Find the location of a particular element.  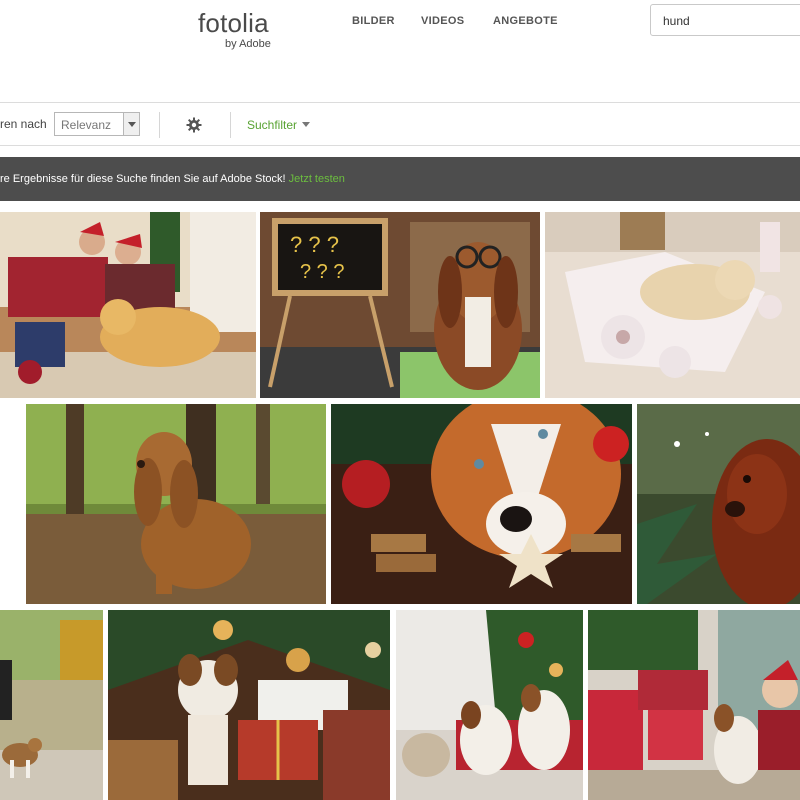

puppy-with-toilet-paper is located at coordinates (672, 305).